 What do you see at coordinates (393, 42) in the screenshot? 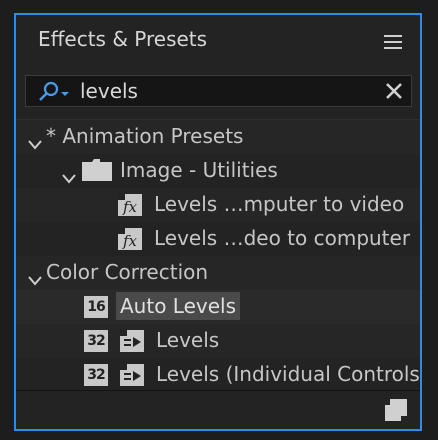
I see `hamburger-menu-icon` at bounding box center [393, 42].